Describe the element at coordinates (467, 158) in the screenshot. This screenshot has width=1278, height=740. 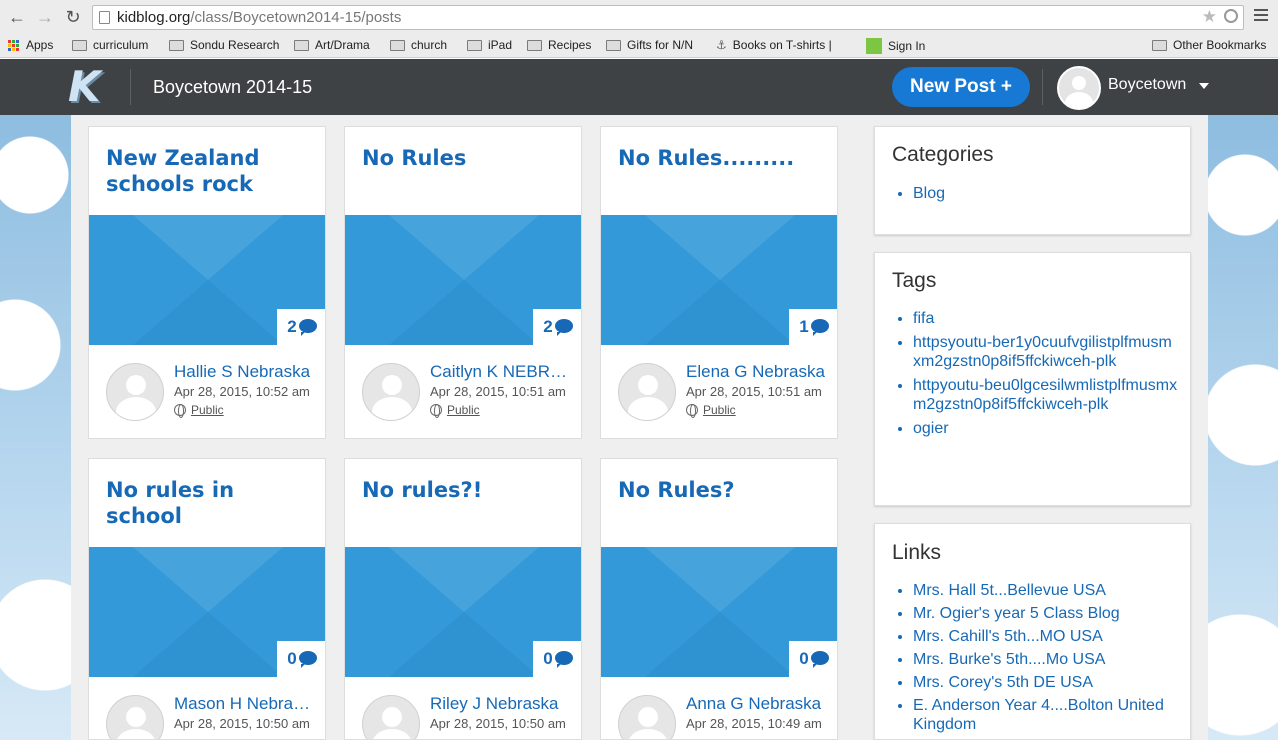
I see `post-title: No Rules` at that location.